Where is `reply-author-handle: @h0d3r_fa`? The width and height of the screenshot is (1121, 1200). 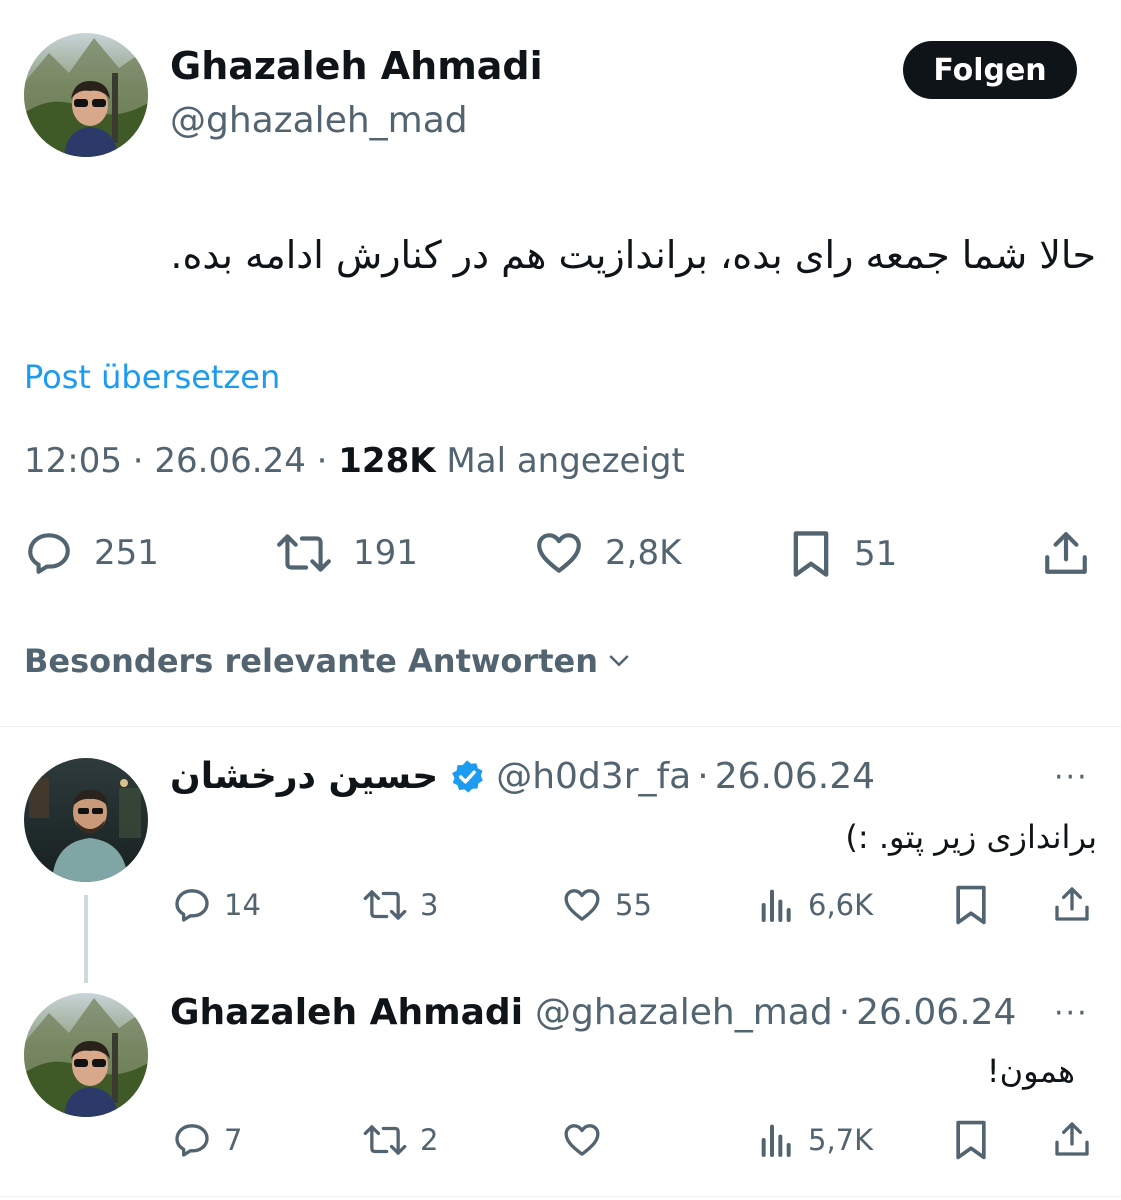
reply-author-handle: @h0d3r_fa is located at coordinates (593, 776).